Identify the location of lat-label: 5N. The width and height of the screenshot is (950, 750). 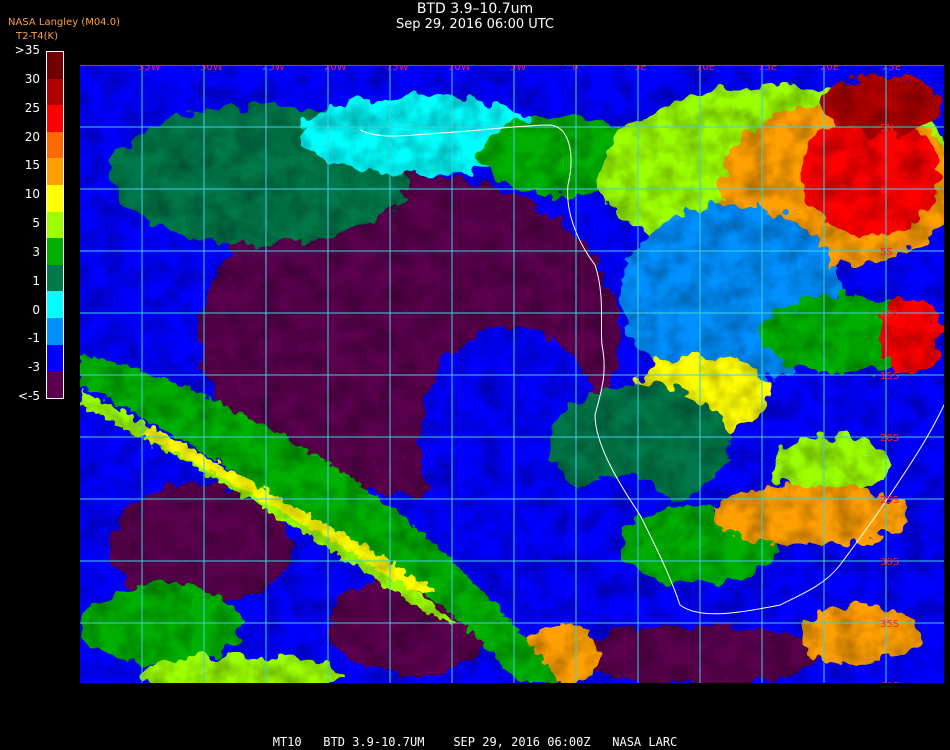
(887, 128).